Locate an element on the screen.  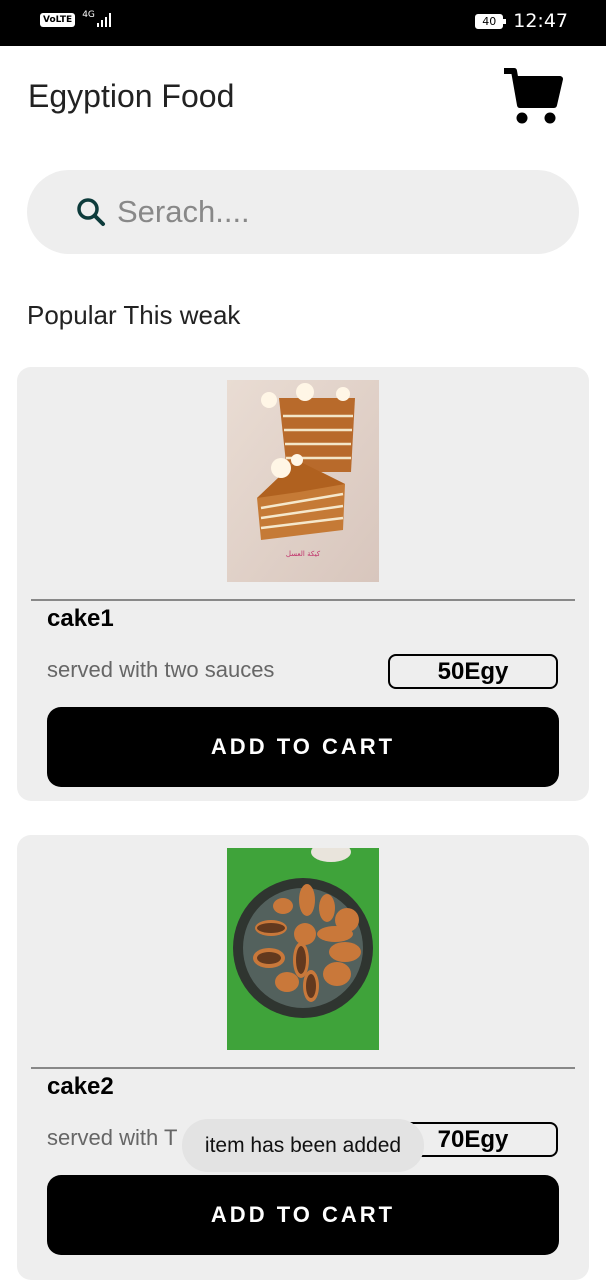
product-description: served with T is located at coordinates (112, 1137).